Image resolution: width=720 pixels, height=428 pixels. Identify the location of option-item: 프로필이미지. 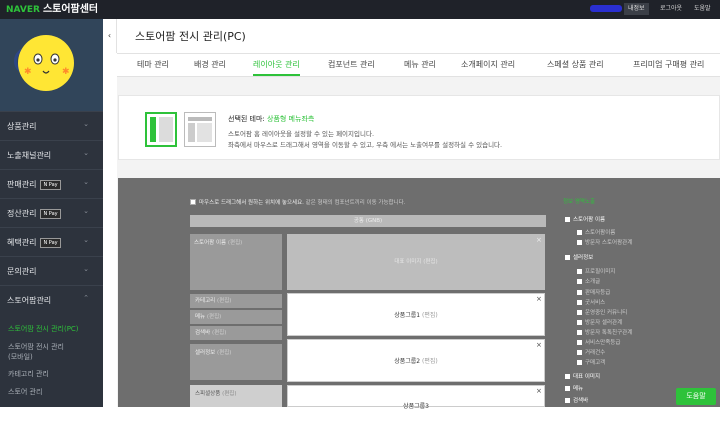
(596, 271).